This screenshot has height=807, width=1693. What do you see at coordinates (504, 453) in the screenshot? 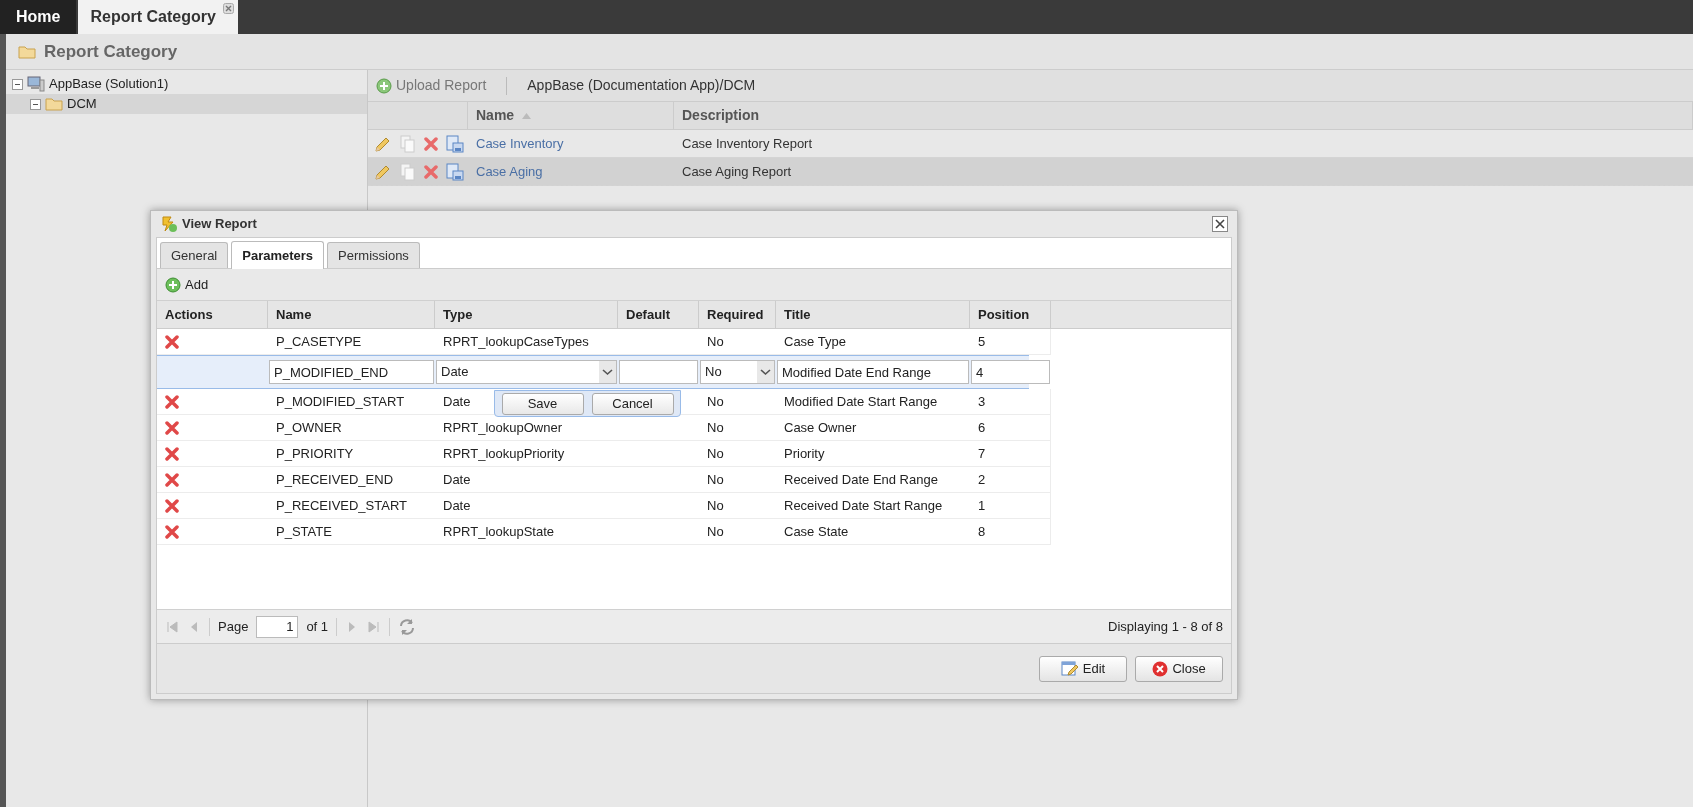
I see `table-cell-text: RPRT_lookupPriority` at bounding box center [504, 453].